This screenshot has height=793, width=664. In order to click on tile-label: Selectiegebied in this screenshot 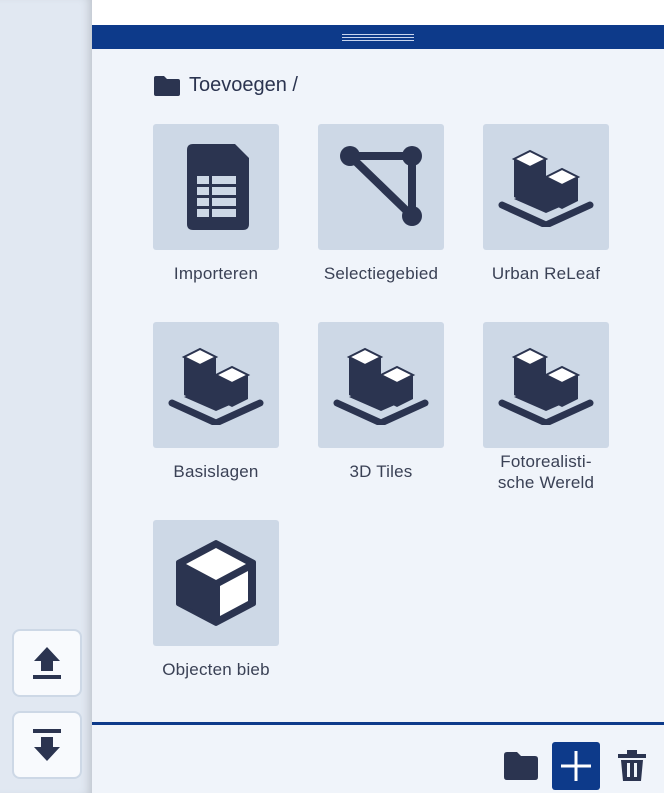, I will do `click(381, 273)`.